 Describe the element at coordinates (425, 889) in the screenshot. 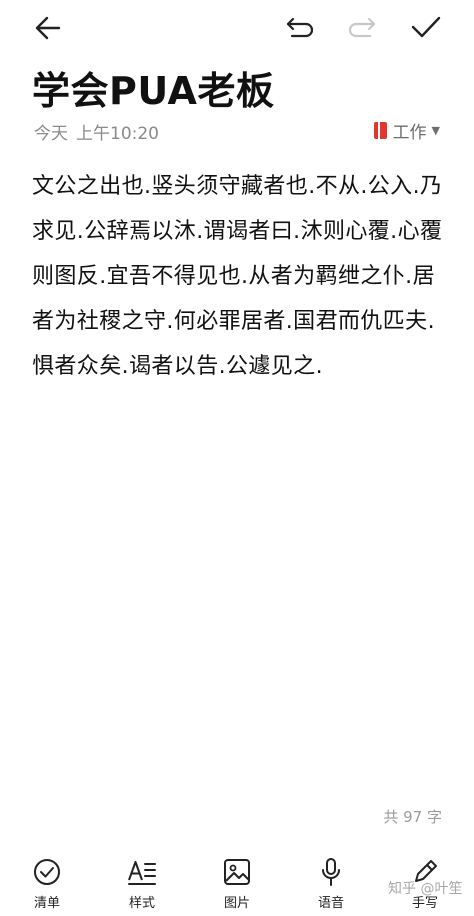

I see `watermark: 知乎 @叶笙` at that location.